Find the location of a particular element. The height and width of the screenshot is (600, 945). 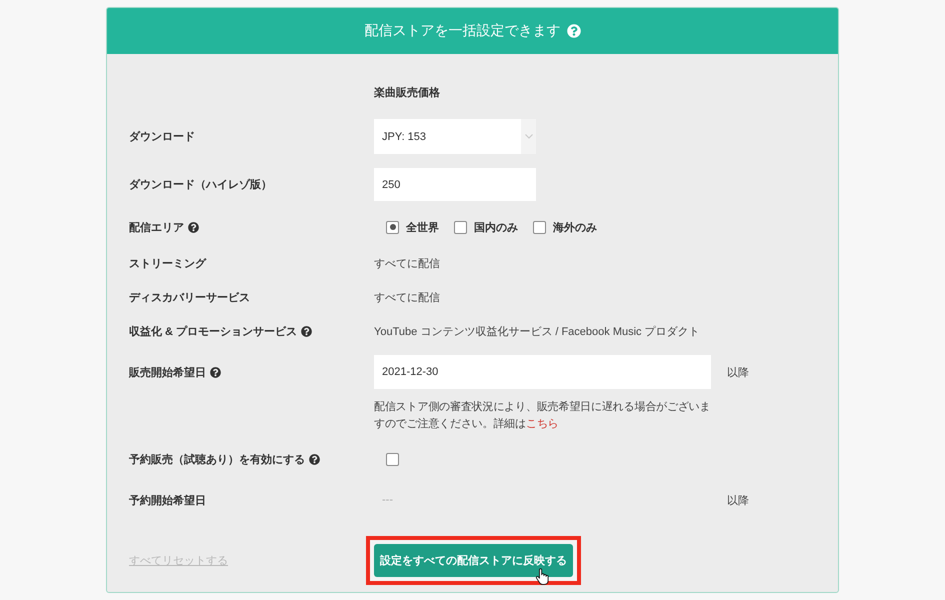

checkbox is located at coordinates (392, 459).